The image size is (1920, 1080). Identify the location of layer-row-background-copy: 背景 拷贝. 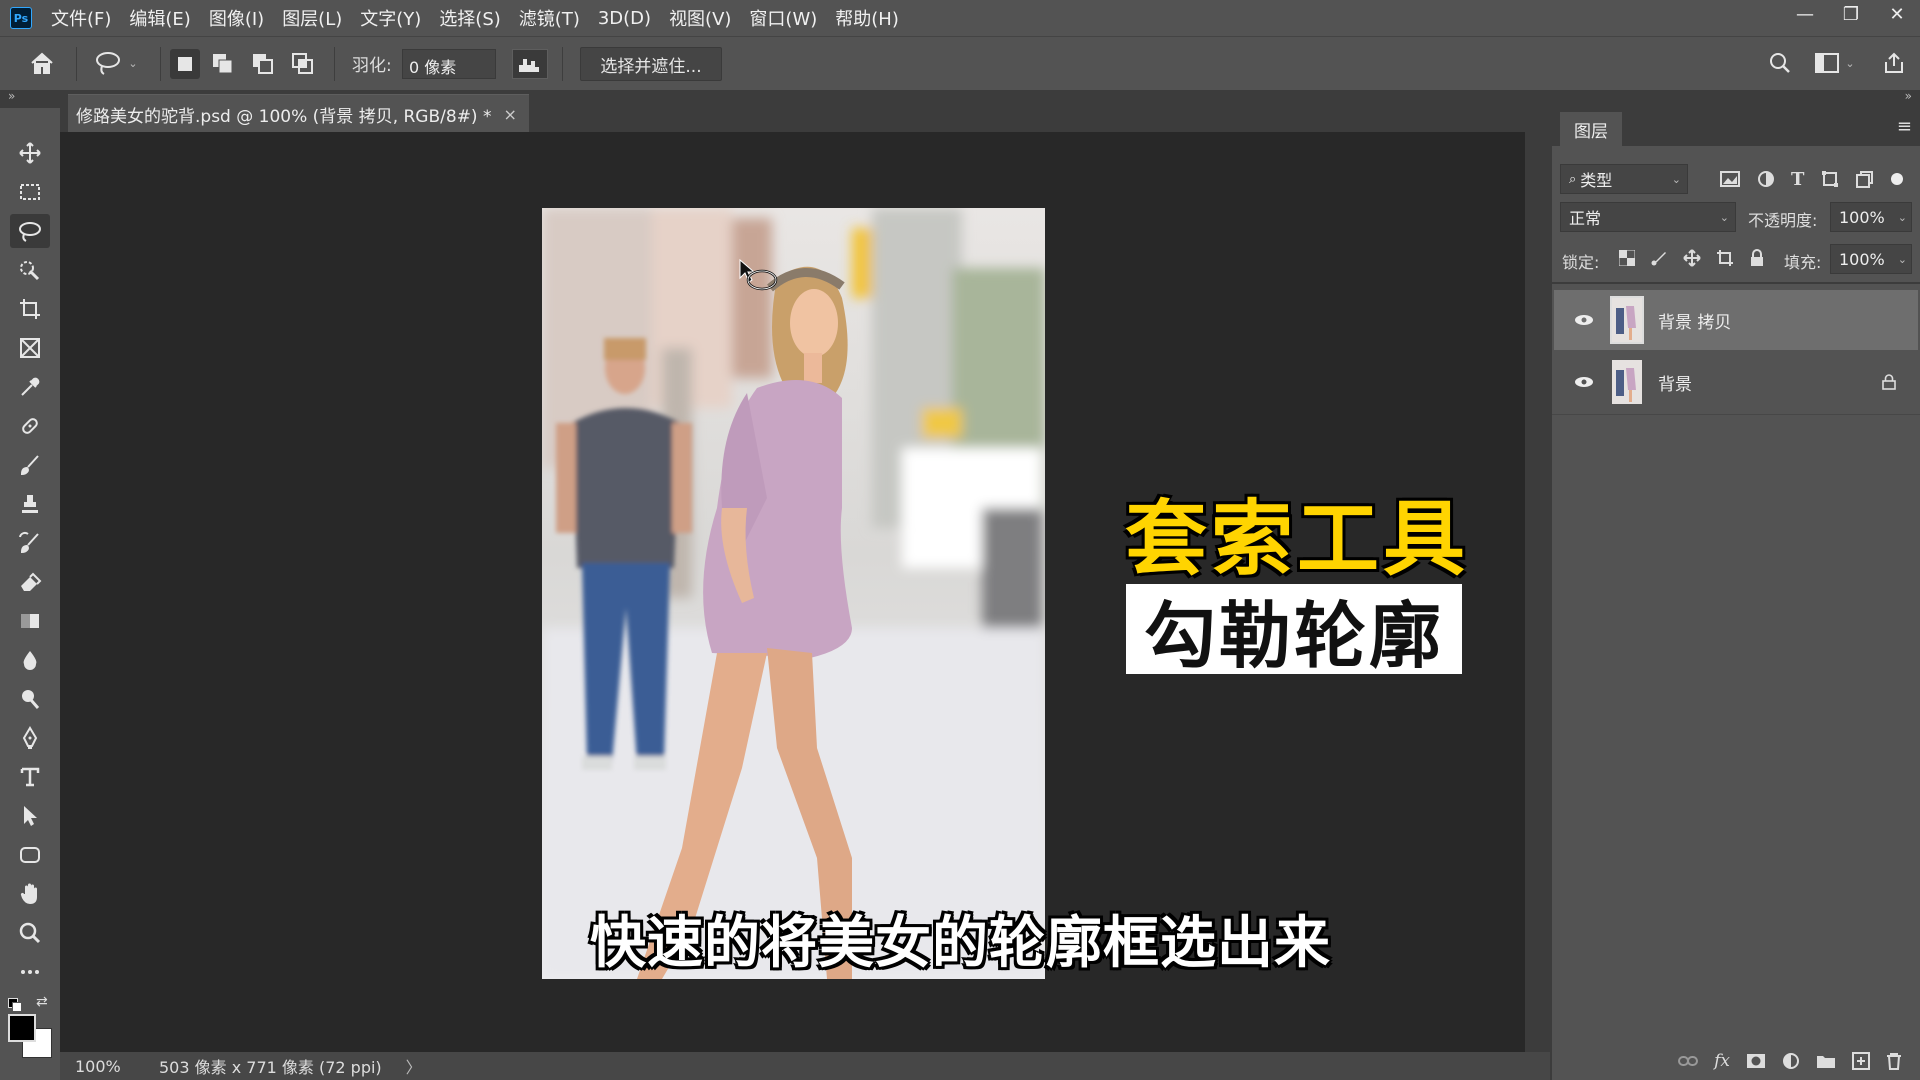
(1736, 320).